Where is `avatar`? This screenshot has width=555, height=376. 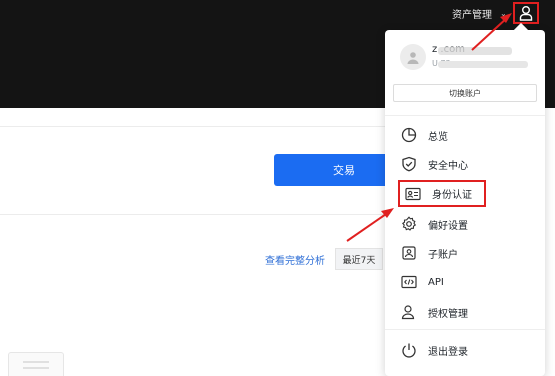
avatar is located at coordinates (413, 57).